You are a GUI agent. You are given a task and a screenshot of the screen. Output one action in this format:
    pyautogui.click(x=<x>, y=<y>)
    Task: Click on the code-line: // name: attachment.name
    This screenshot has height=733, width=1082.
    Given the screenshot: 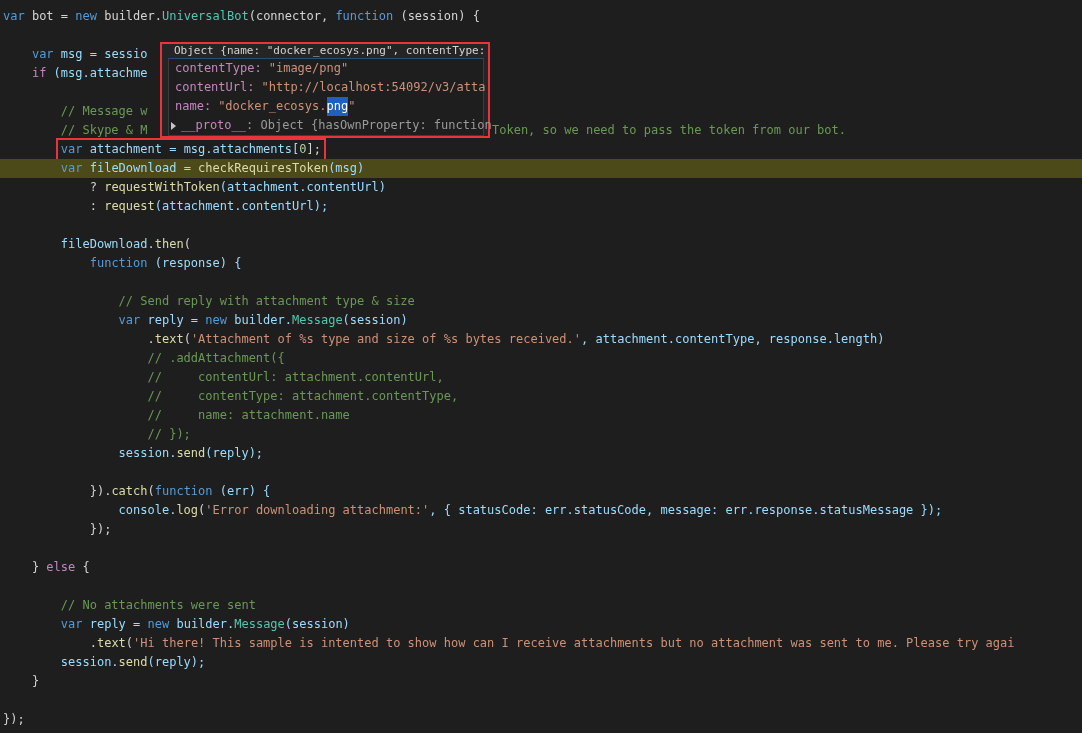 What is the action you would take?
    pyautogui.click(x=248, y=415)
    